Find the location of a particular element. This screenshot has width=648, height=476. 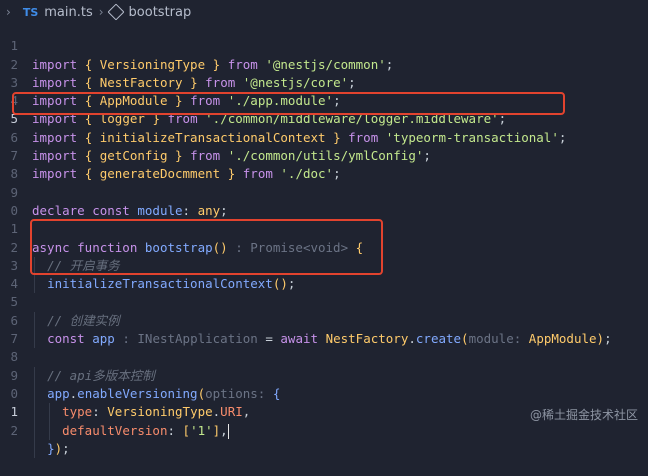

breadcrumb-file: TS main.ts is located at coordinates (55, 12).